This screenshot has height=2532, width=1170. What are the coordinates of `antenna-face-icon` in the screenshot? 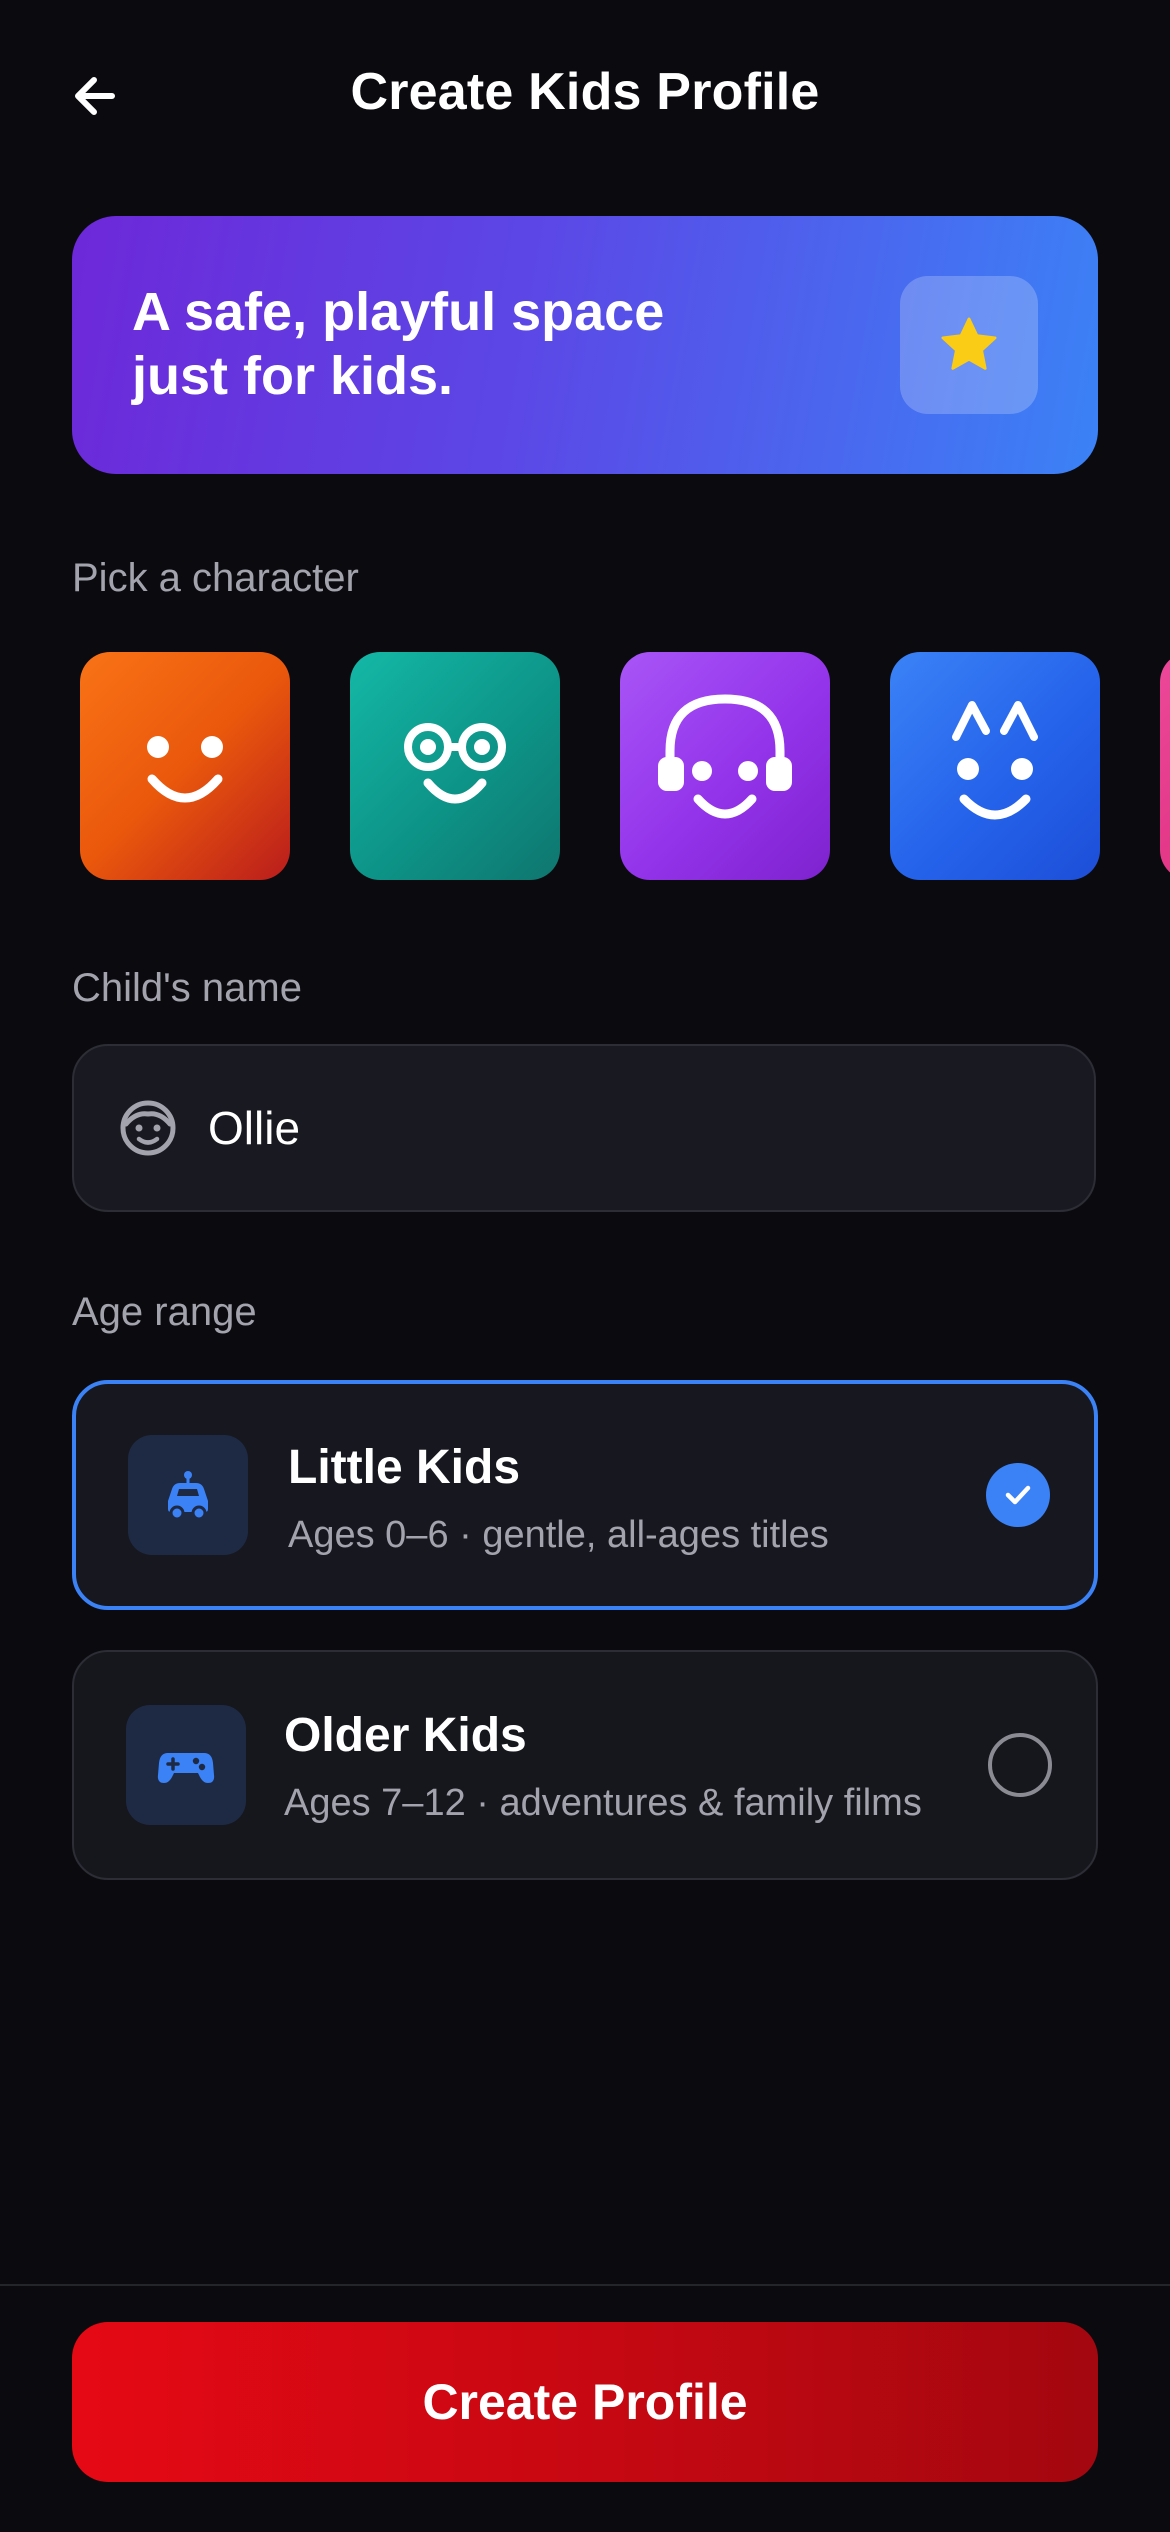 It's located at (995, 760).